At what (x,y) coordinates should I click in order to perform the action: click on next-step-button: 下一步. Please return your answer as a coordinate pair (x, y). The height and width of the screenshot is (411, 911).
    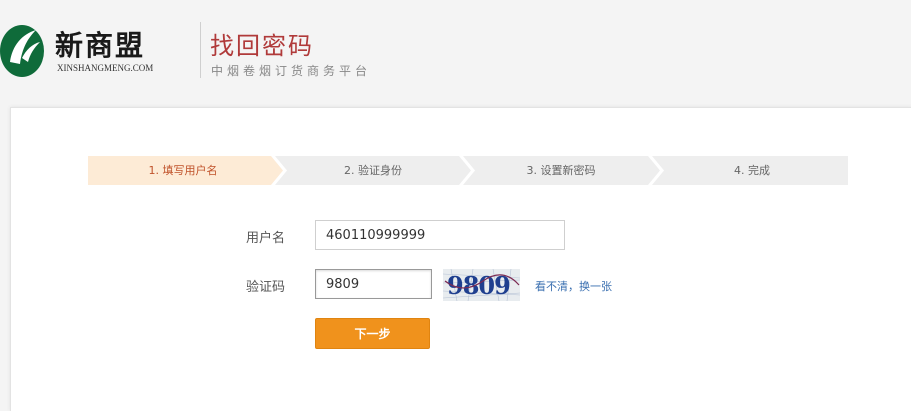
    Looking at the image, I should click on (372, 333).